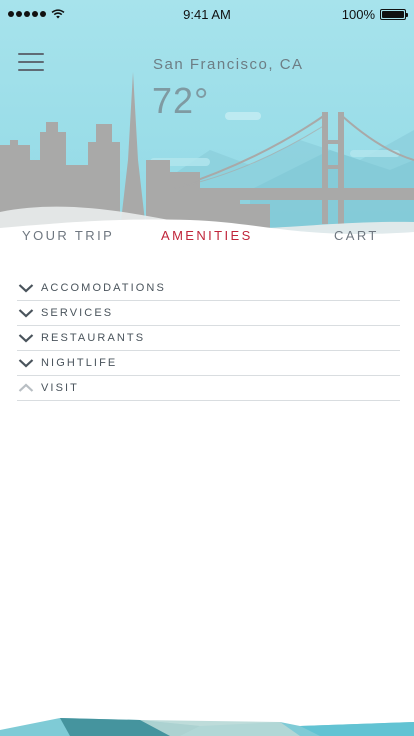 This screenshot has height=736, width=414. I want to click on battery-percentage: 100%, so click(358, 14).